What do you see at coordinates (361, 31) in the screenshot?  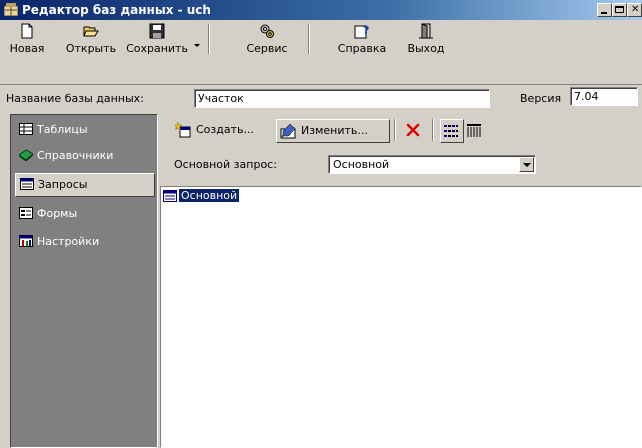 I see `help-icon: ?` at bounding box center [361, 31].